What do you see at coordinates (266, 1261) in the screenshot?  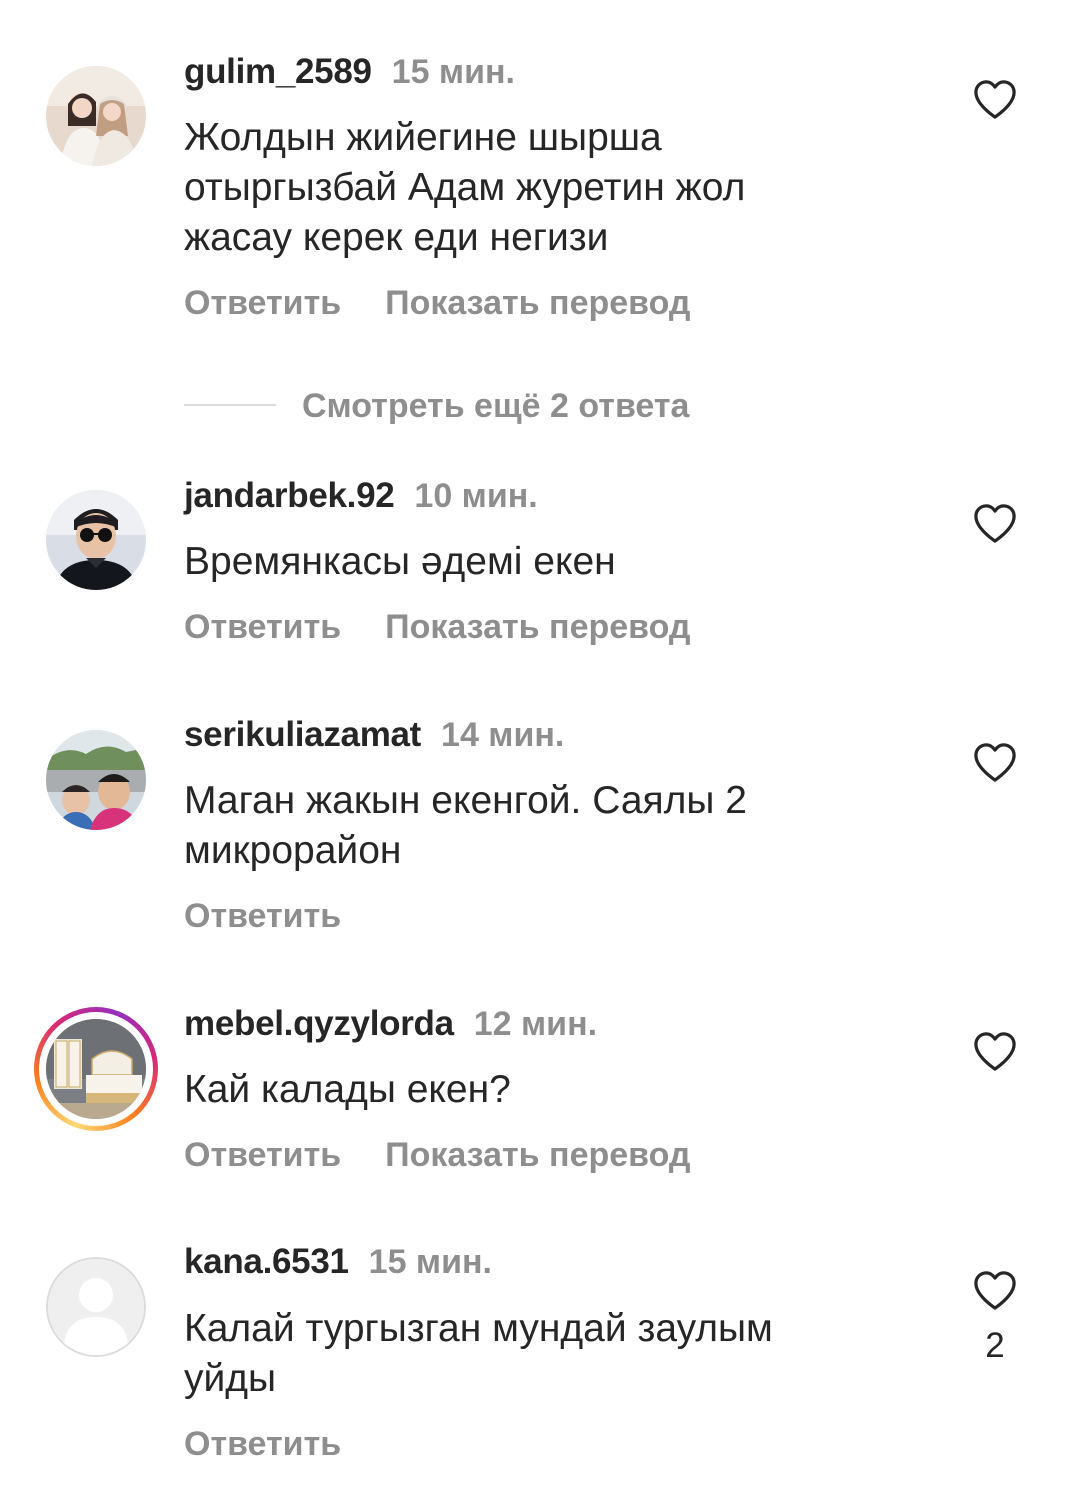 I see `username: kana.6531` at bounding box center [266, 1261].